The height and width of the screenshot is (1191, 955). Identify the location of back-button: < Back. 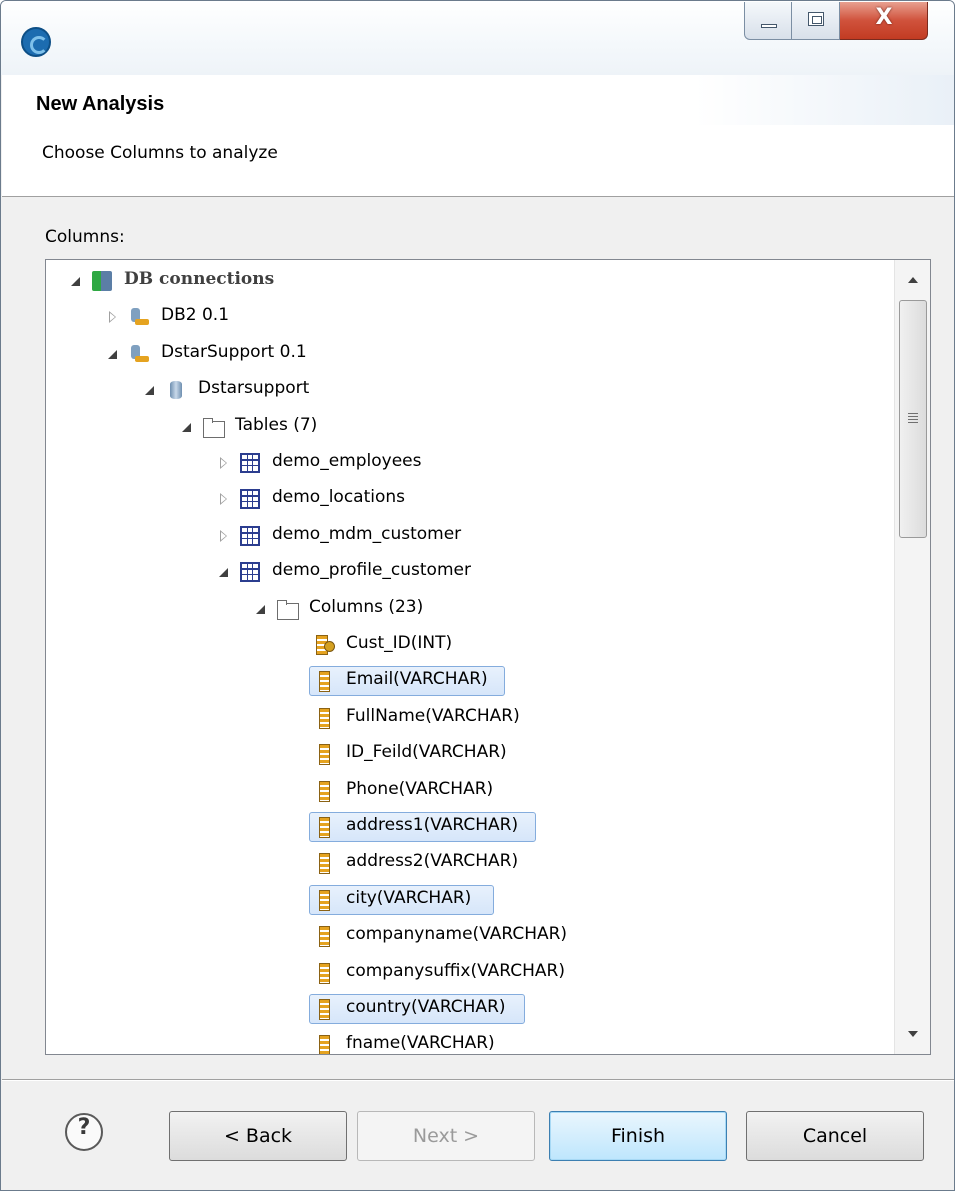
(258, 1136).